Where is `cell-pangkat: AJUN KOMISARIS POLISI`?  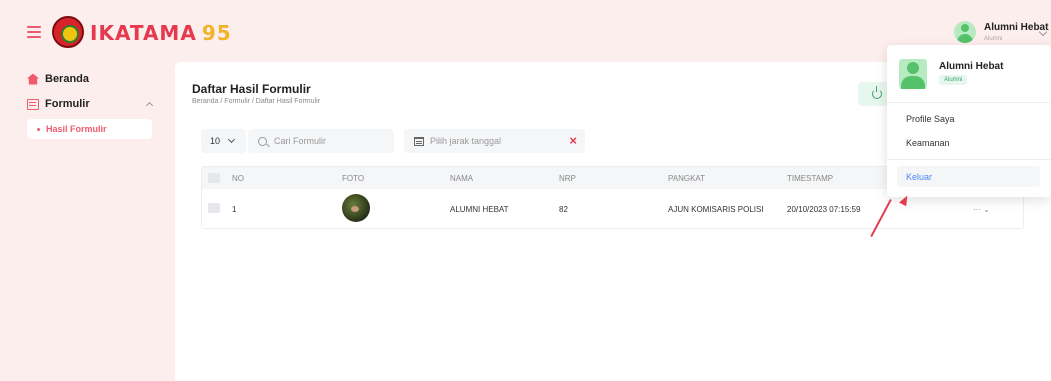
cell-pangkat: AJUN KOMISARIS POLISI is located at coordinates (716, 209).